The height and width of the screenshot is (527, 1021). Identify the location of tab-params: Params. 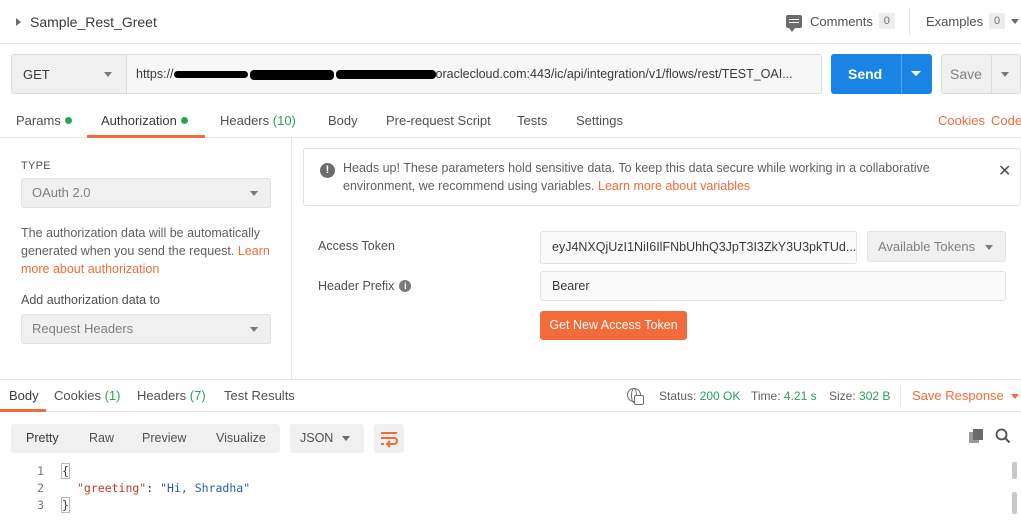
(44, 120).